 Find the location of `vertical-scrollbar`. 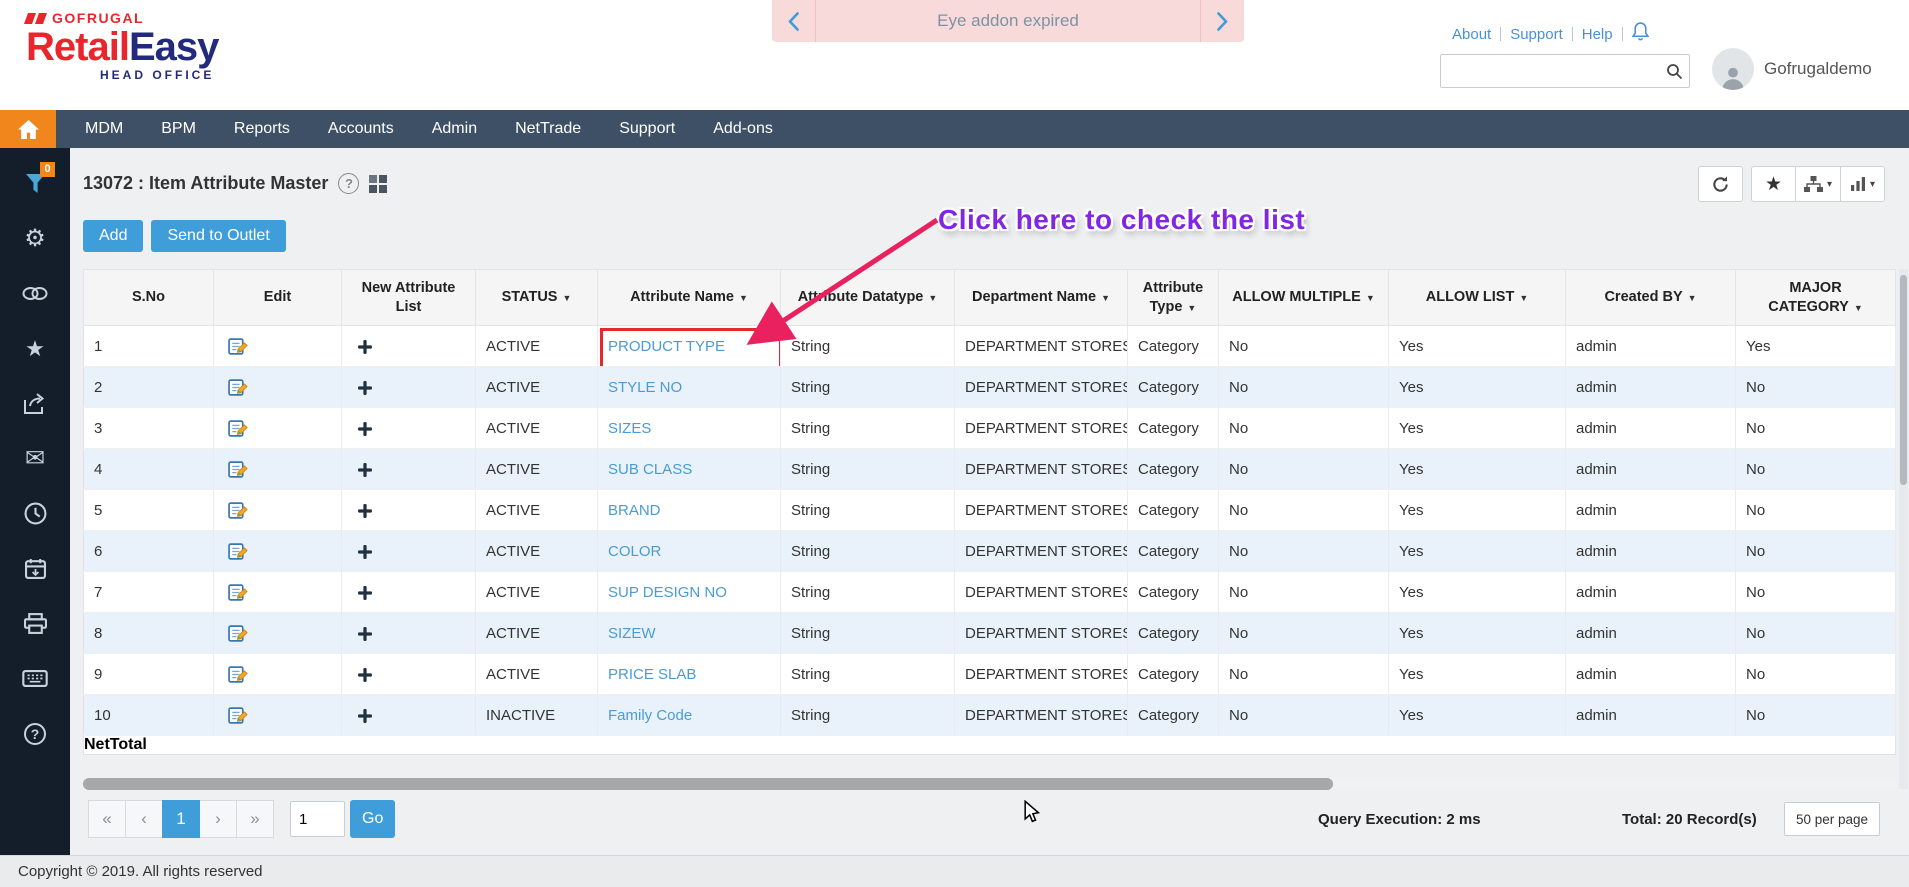

vertical-scrollbar is located at coordinates (1903, 529).